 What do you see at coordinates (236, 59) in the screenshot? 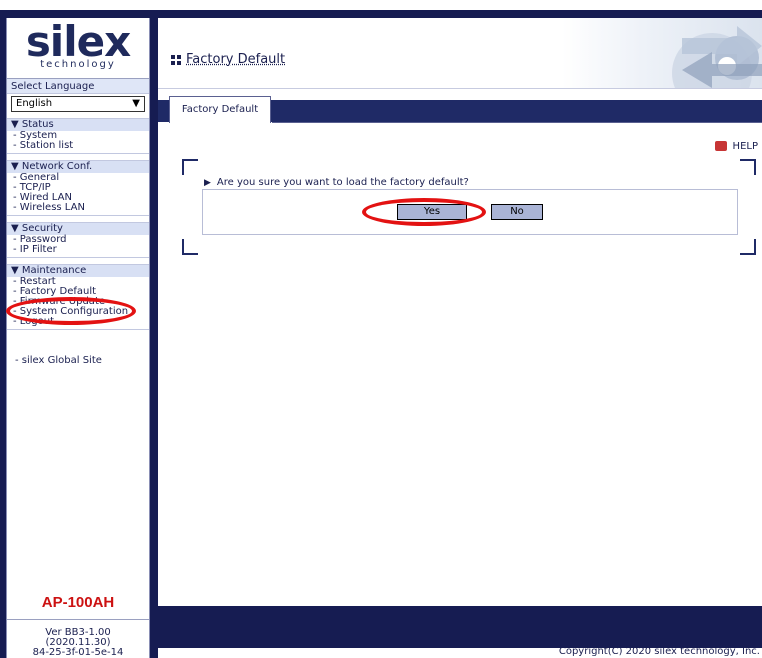
I see `page-title: Factory Default` at bounding box center [236, 59].